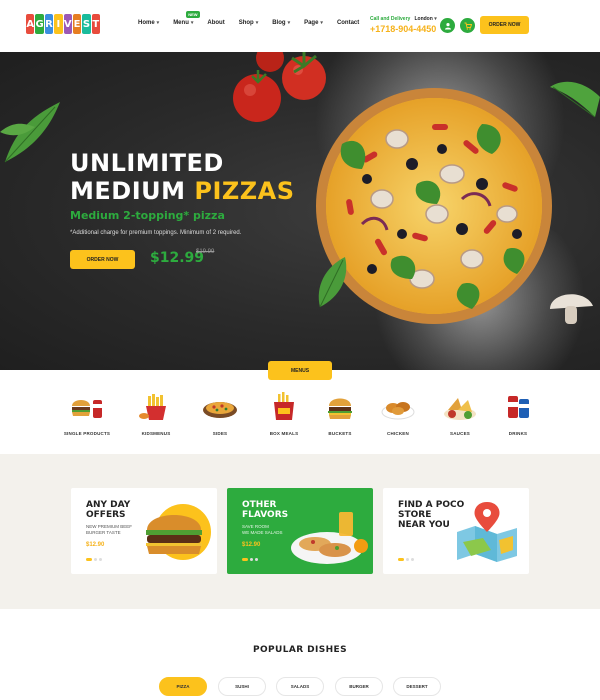  Describe the element at coordinates (417, 686) in the screenshot. I see `tab-dessert: DESSERT` at that location.